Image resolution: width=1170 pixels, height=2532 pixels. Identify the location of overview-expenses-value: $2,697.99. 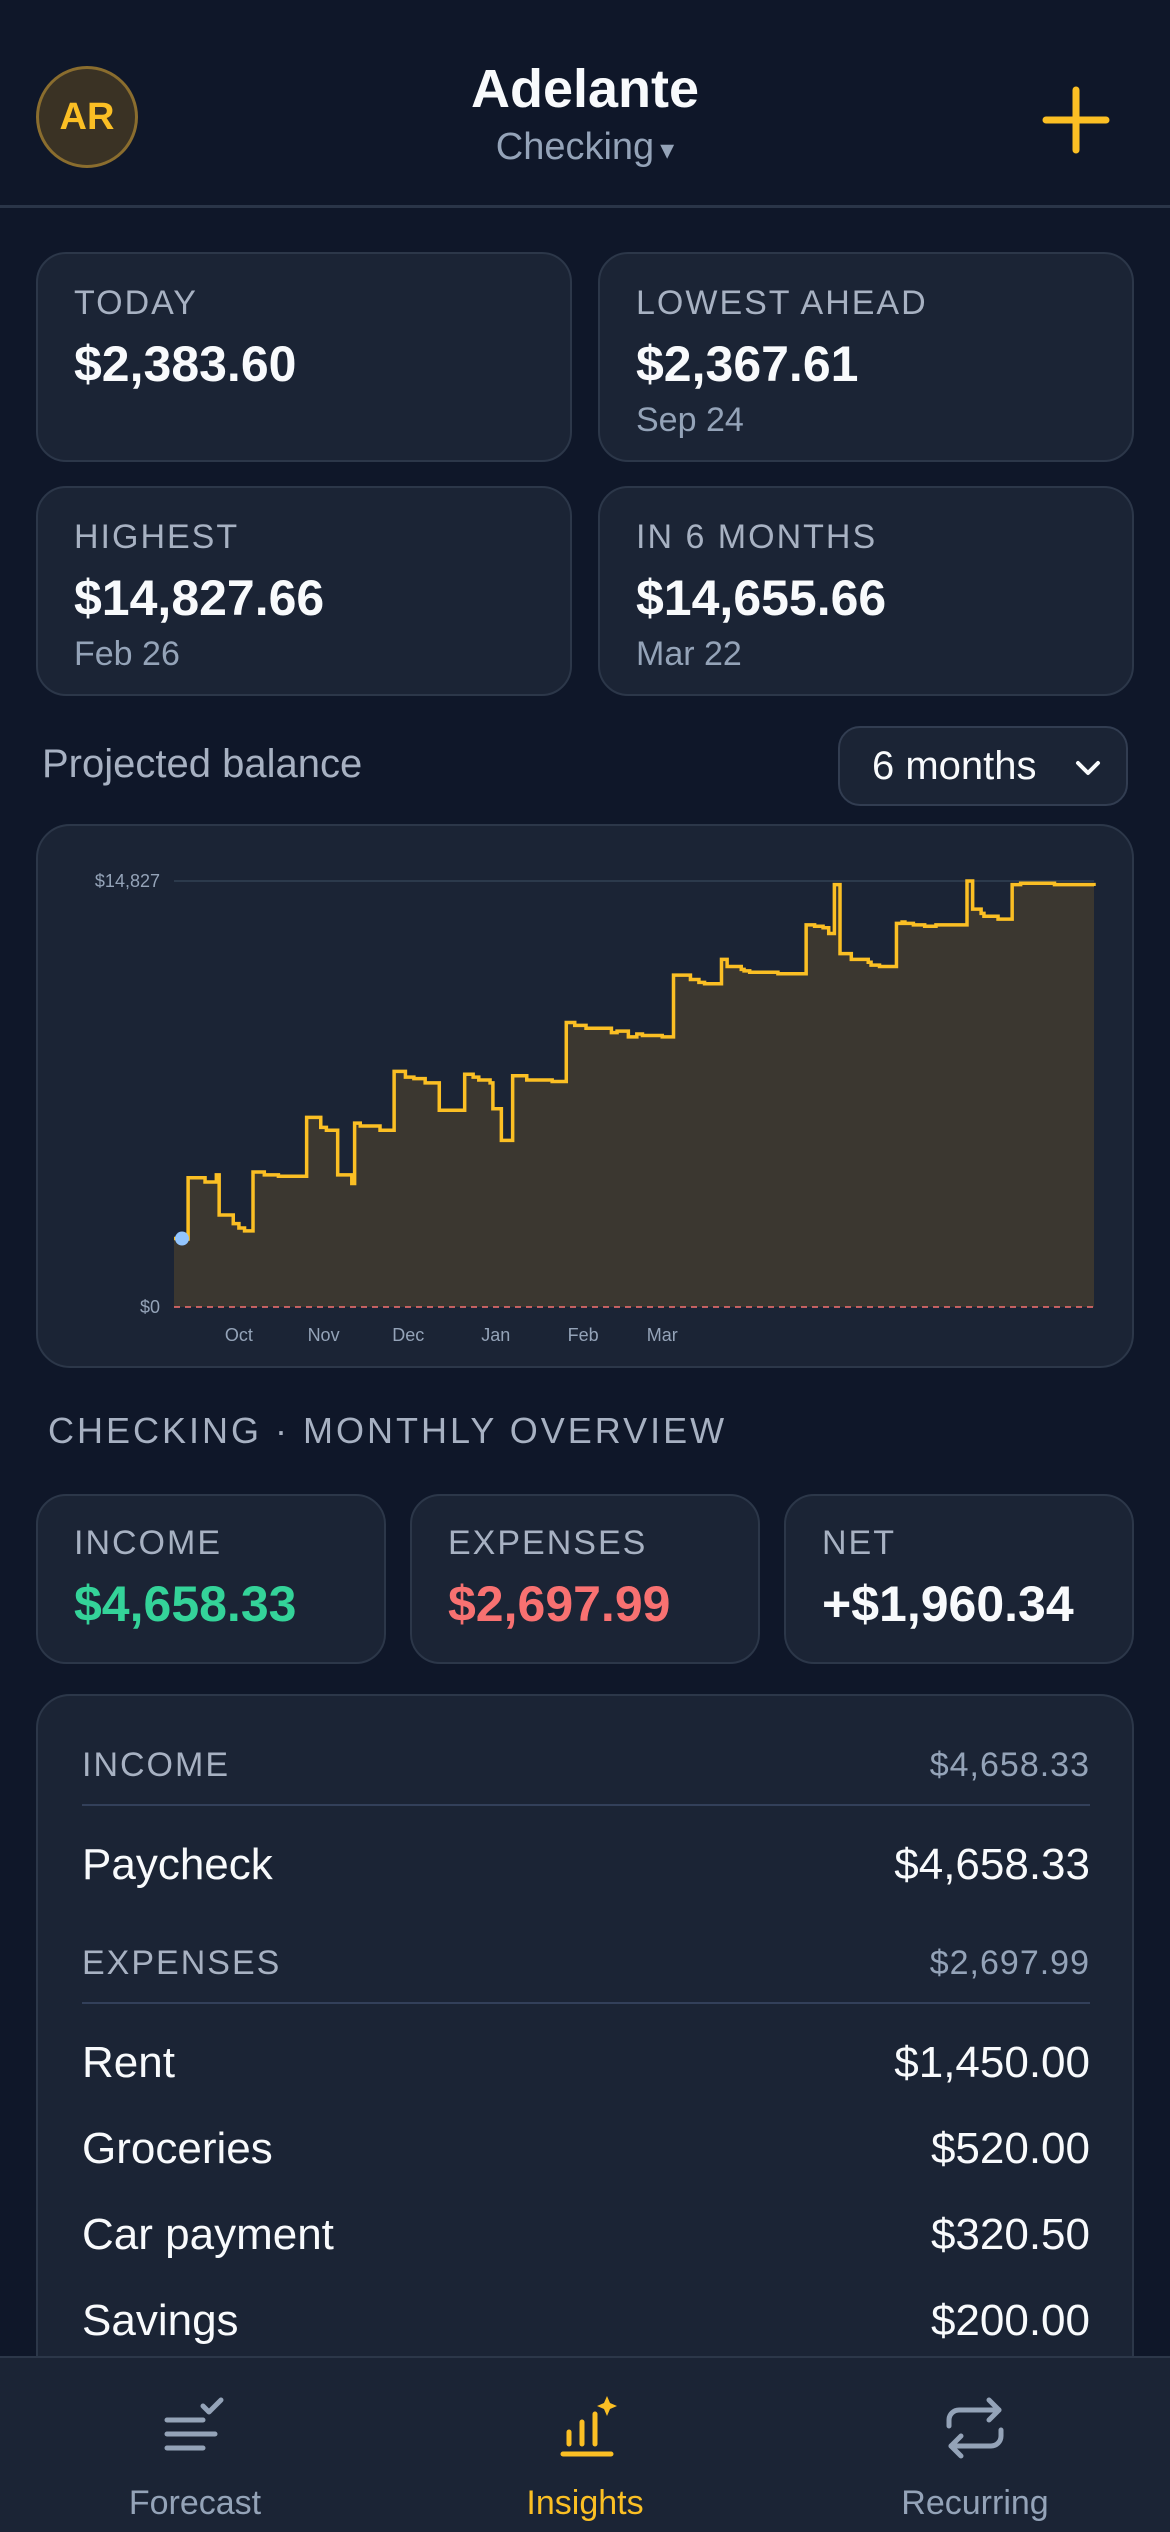
(559, 1604).